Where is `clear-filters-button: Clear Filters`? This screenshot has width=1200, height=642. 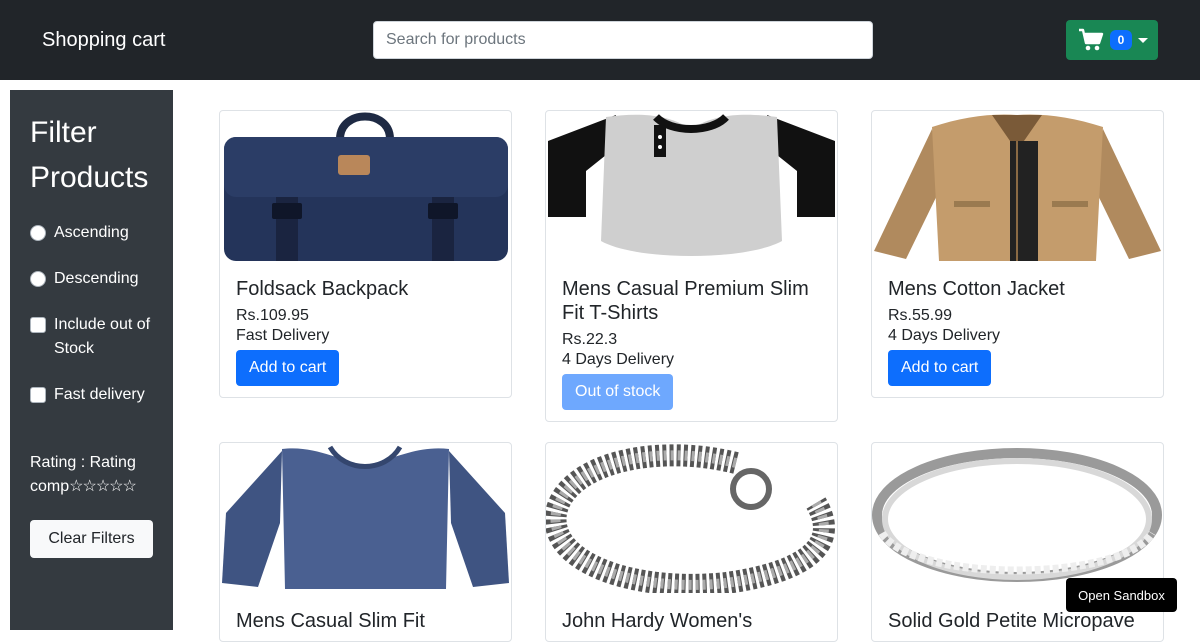 clear-filters-button: Clear Filters is located at coordinates (91, 539).